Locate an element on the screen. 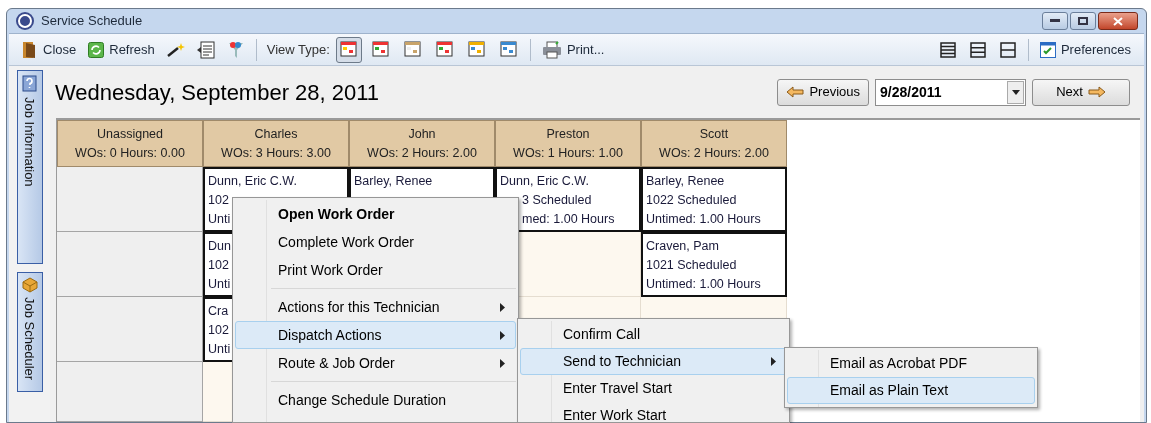 The image size is (1151, 423). card-text: Dun is located at coordinates (219, 246).